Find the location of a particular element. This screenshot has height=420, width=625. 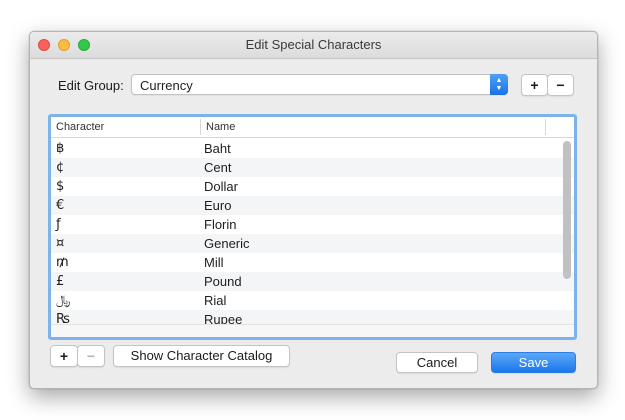

edit-group-value: Currency is located at coordinates (166, 85).